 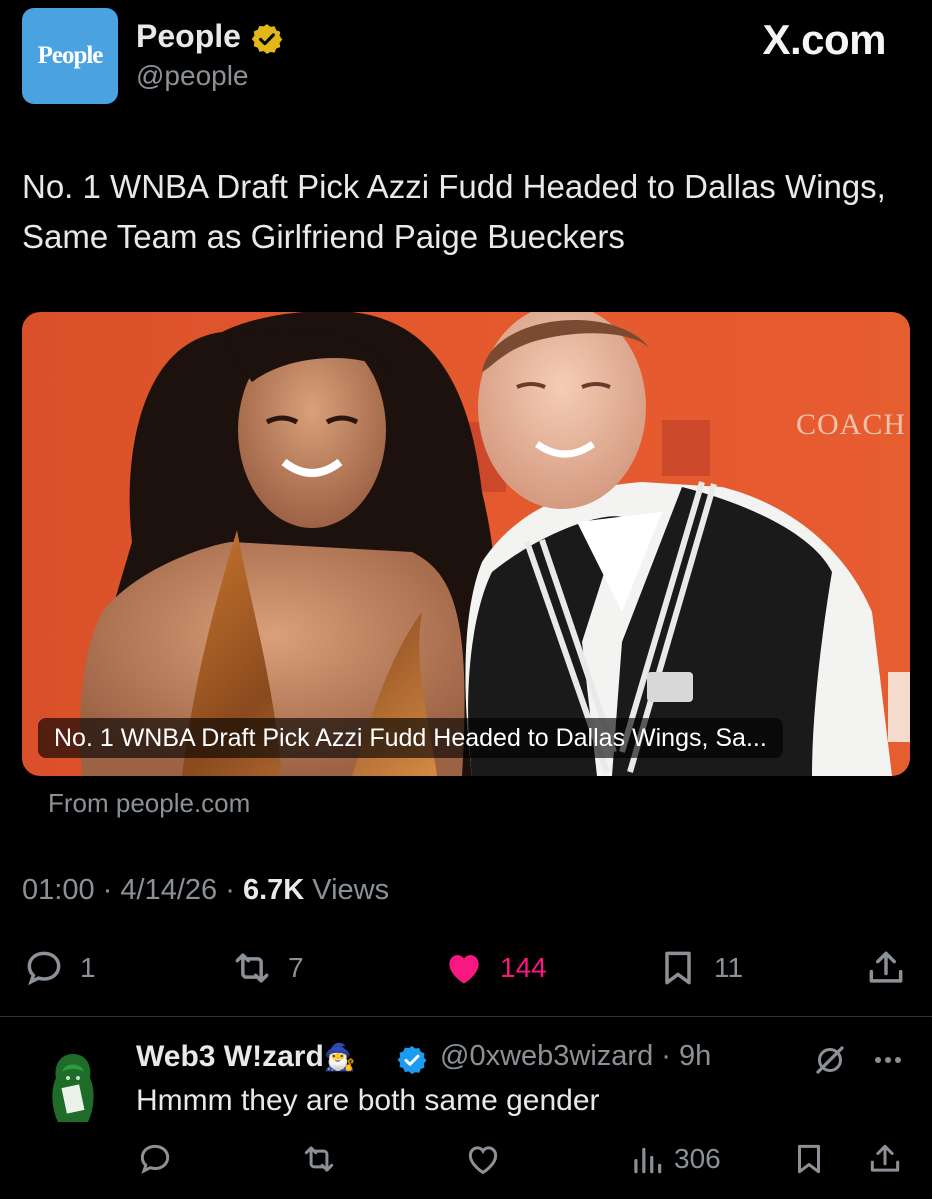 I want to click on tweet-meta: 01:00 · 4/14/26 · 6.7K Views, so click(x=205, y=890).